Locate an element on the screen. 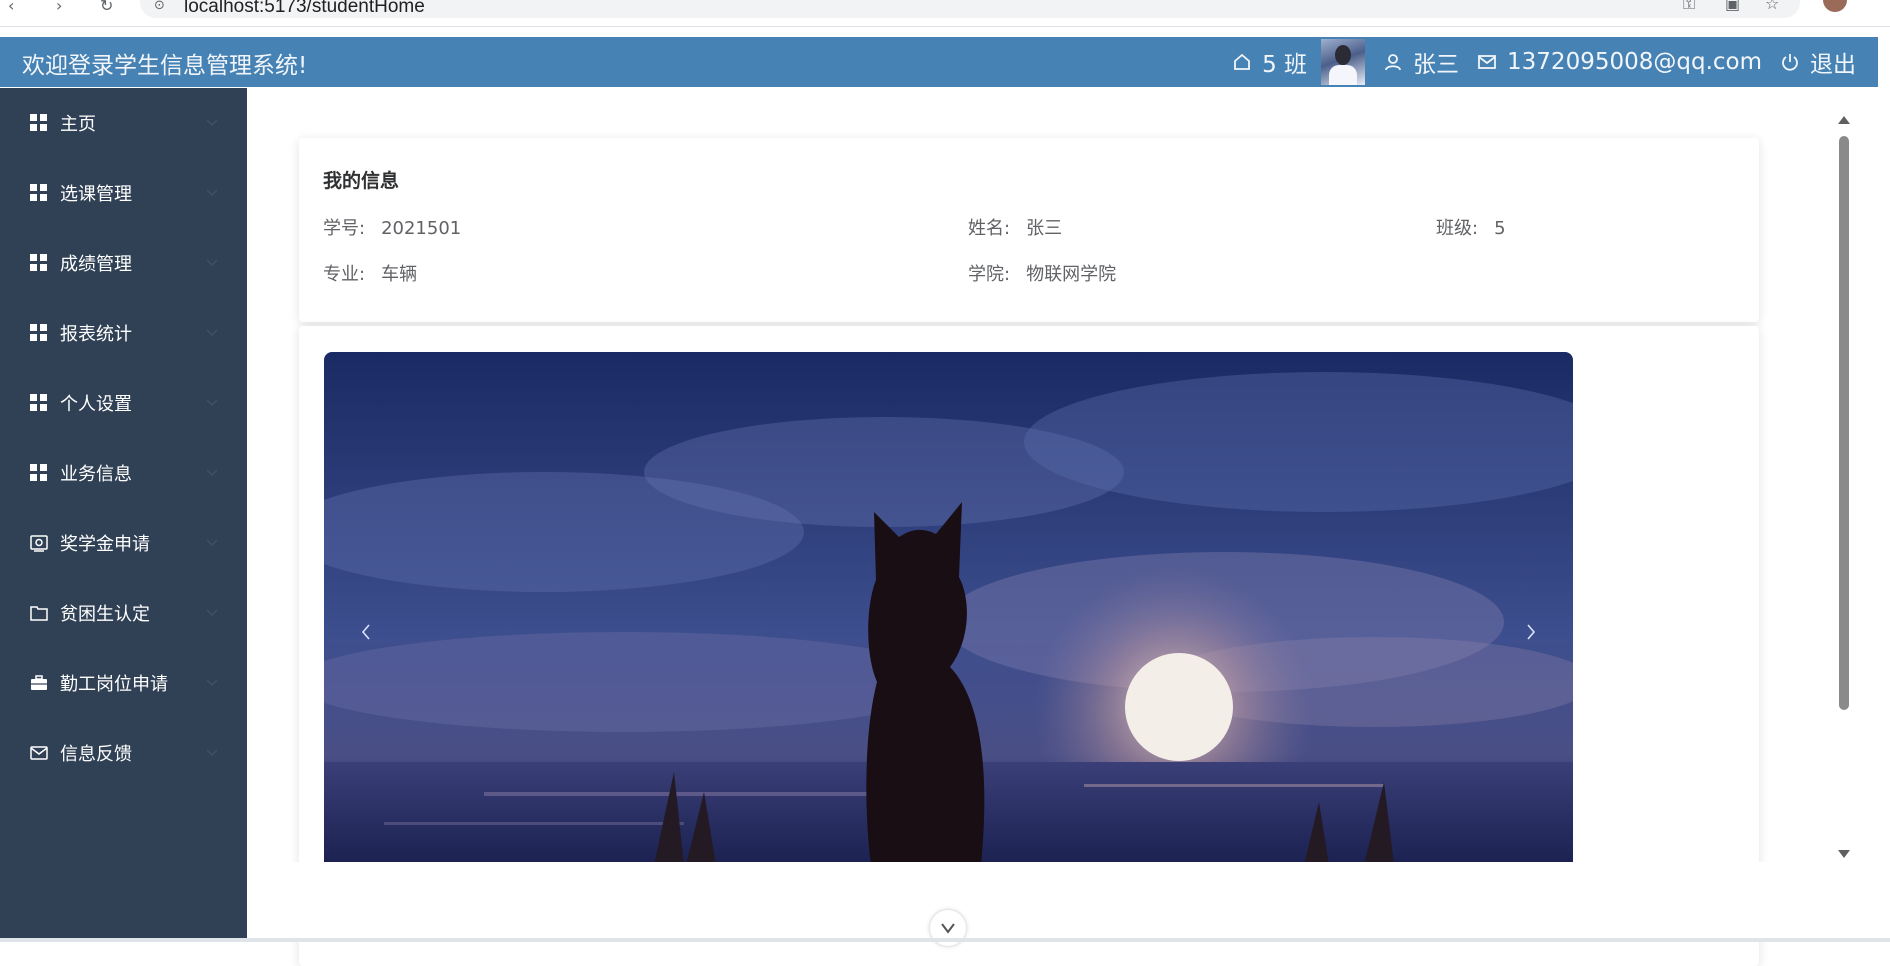 Image resolution: width=1890 pixels, height=966 pixels. student-id-field: 学号: 2021501 is located at coordinates (392, 227).